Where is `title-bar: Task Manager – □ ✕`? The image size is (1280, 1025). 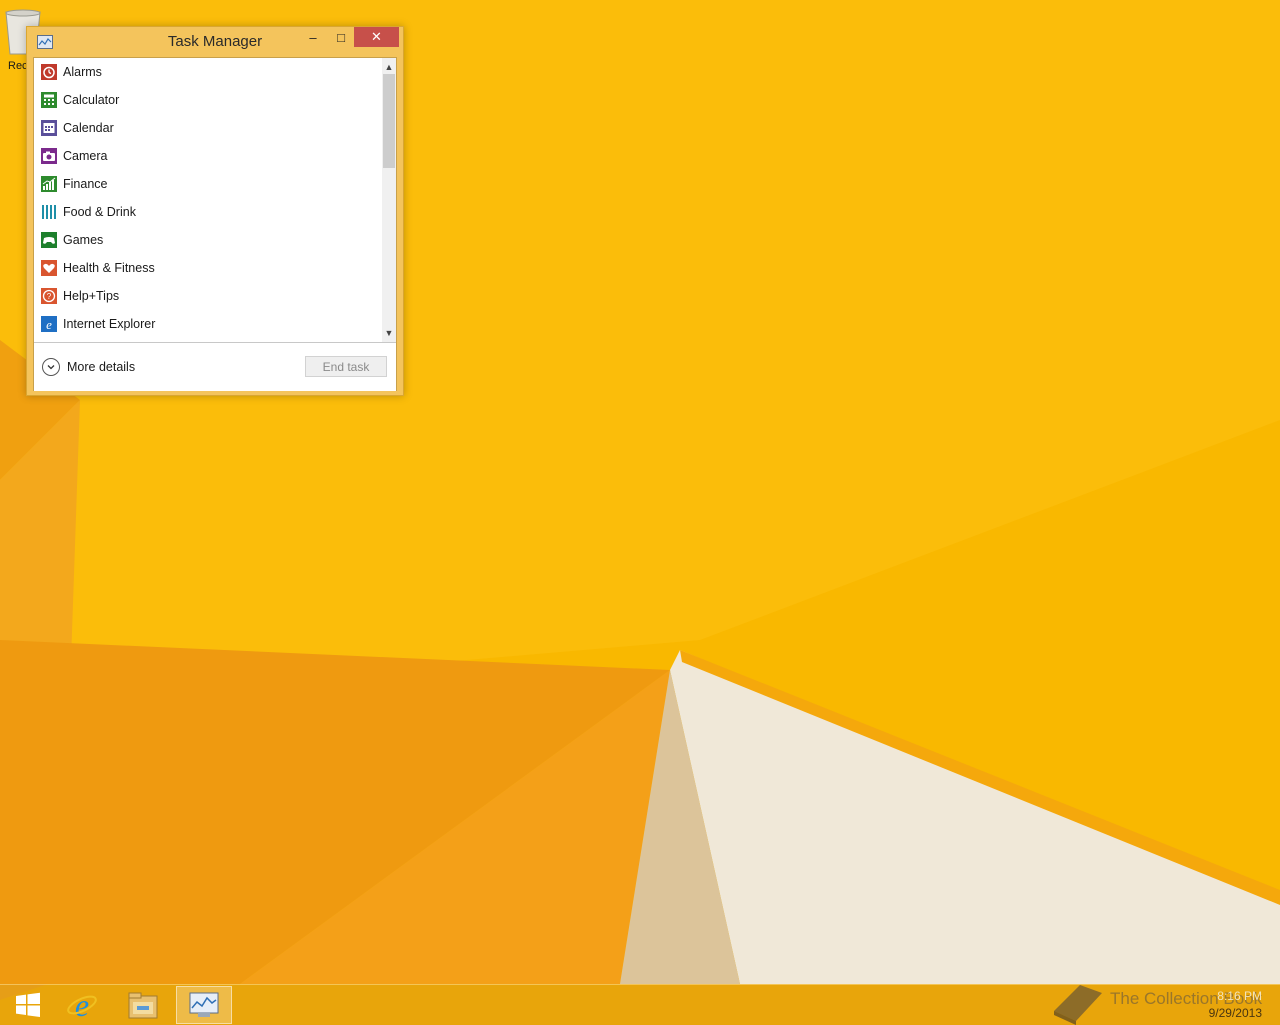 title-bar: Task Manager – □ ✕ is located at coordinates (215, 42).